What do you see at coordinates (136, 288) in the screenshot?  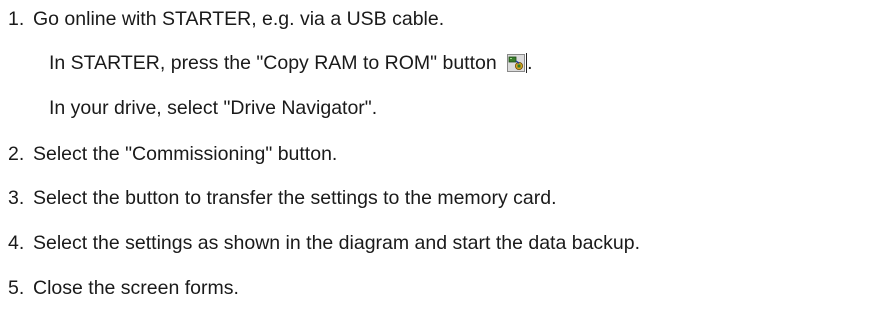 I see `step-text: Close the screen forms.` at bounding box center [136, 288].